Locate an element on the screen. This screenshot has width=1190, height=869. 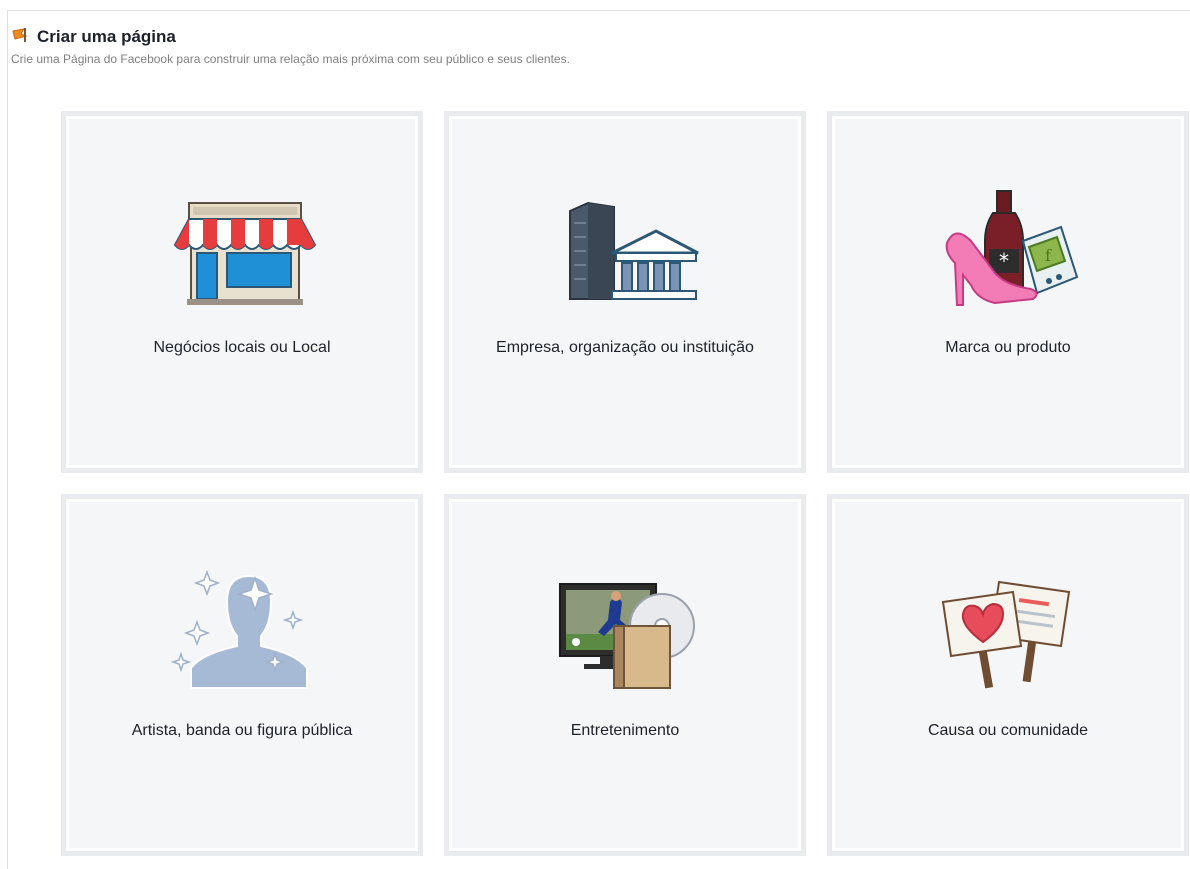
flag-icon is located at coordinates (20, 37).